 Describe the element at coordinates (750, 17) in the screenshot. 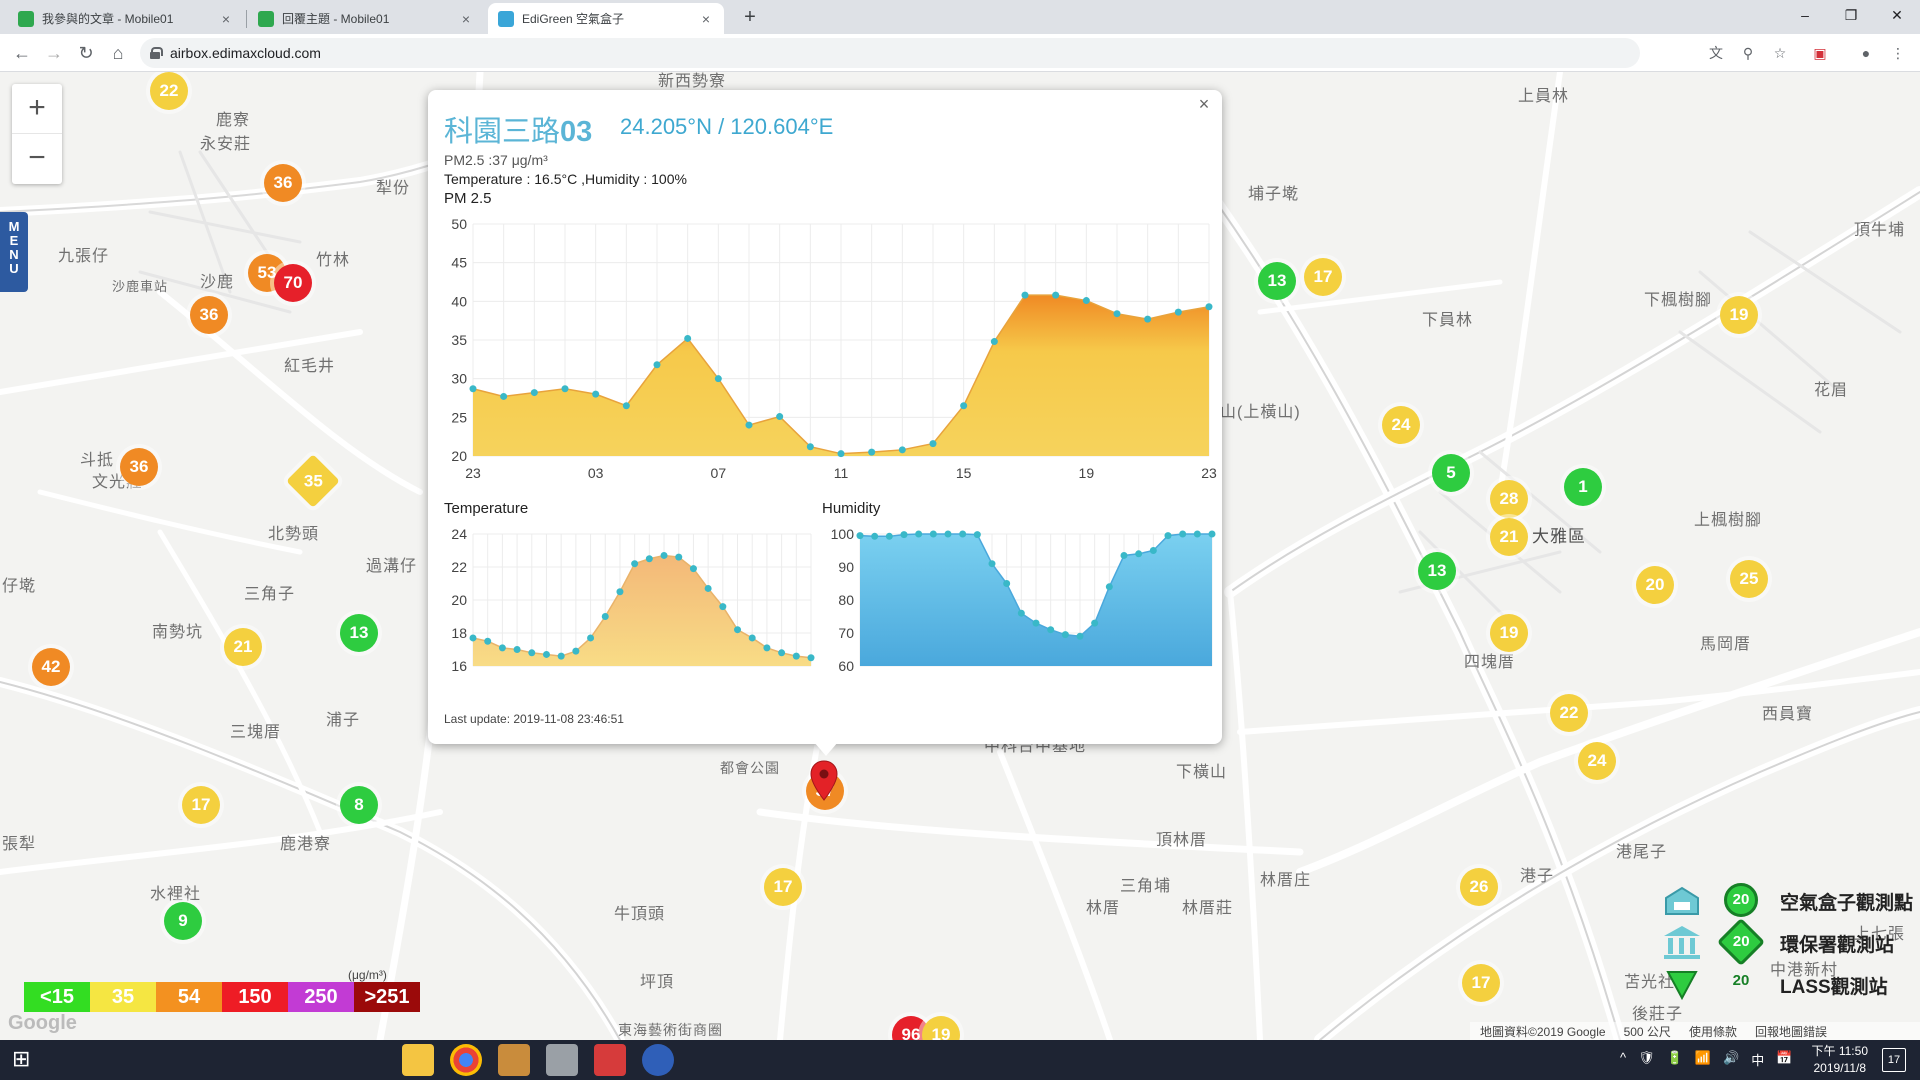

I see `new-tab-button: +` at that location.